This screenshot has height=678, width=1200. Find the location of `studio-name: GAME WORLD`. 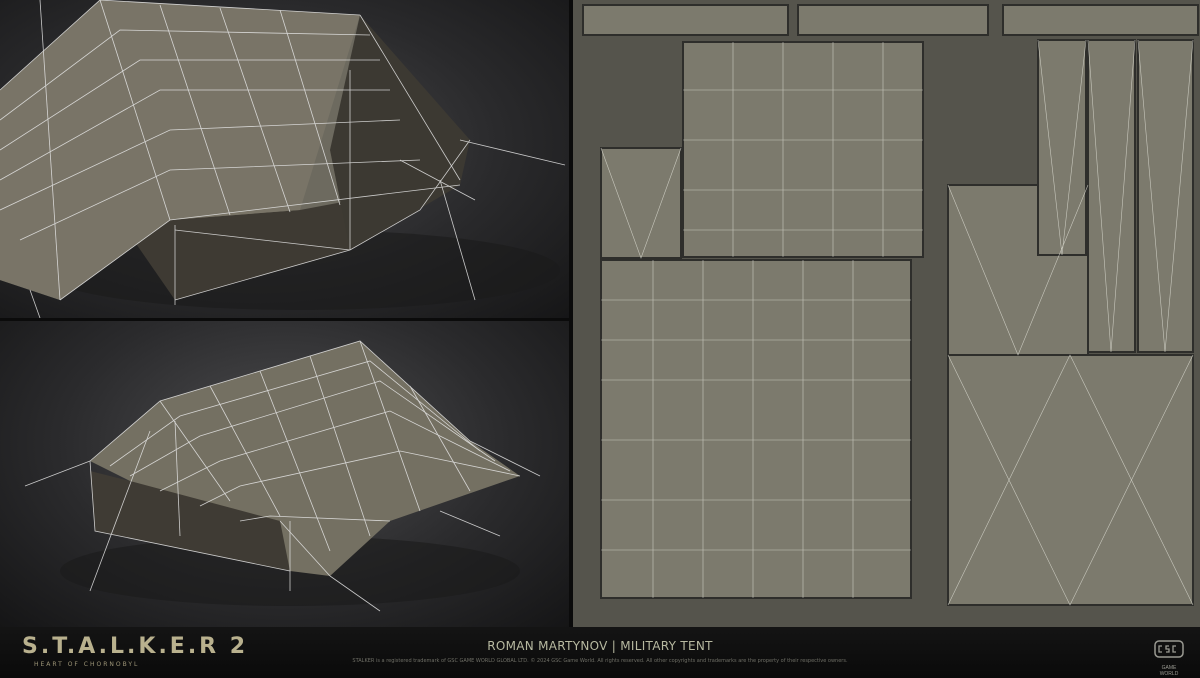

studio-name: GAME WORLD is located at coordinates (1169, 671).